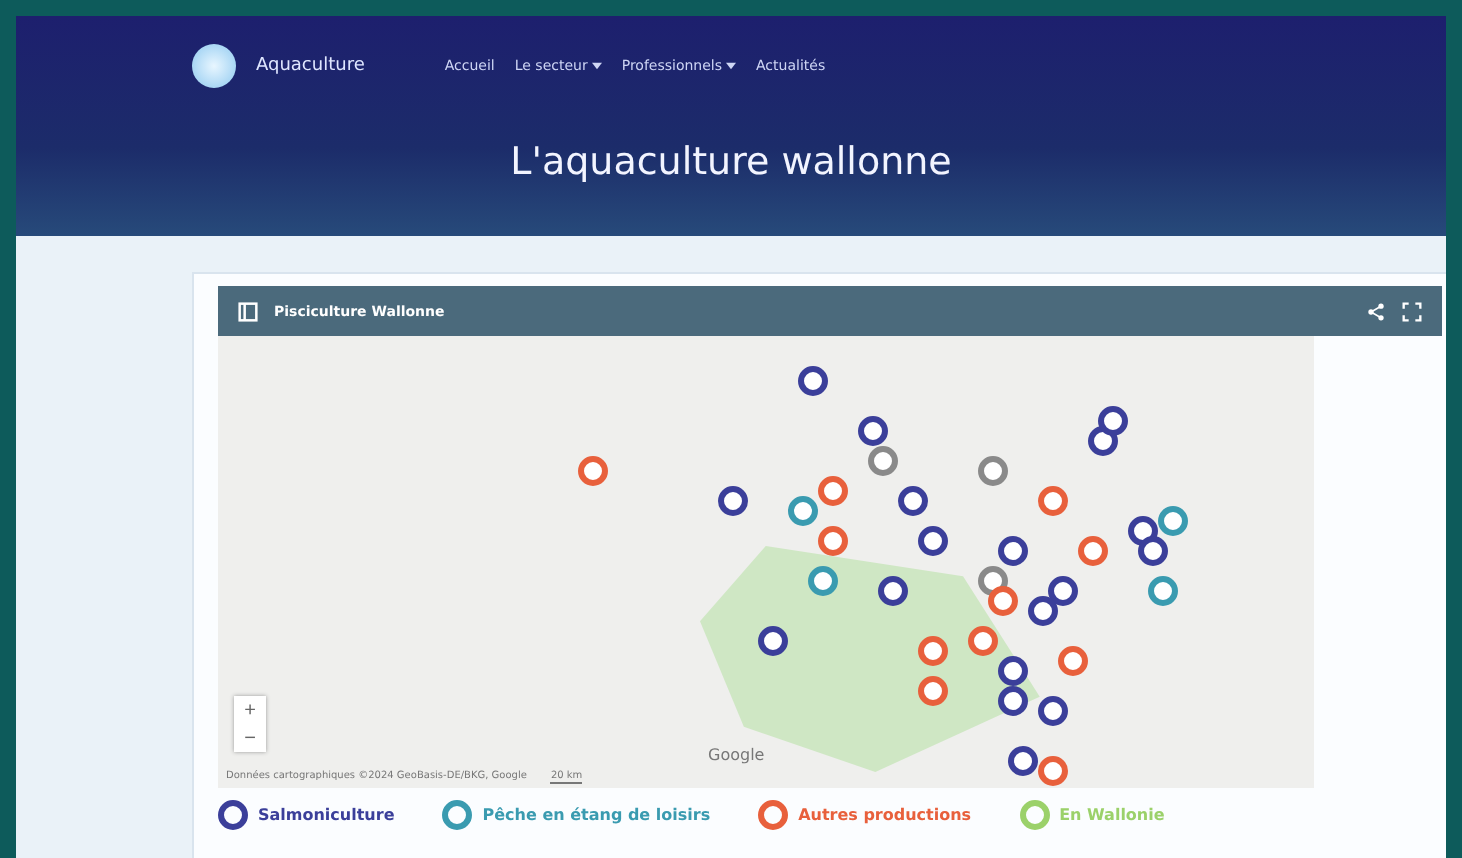 Image resolution: width=1462 pixels, height=858 pixels. Describe the element at coordinates (248, 311) in the screenshot. I see `sidebar-icon` at that location.